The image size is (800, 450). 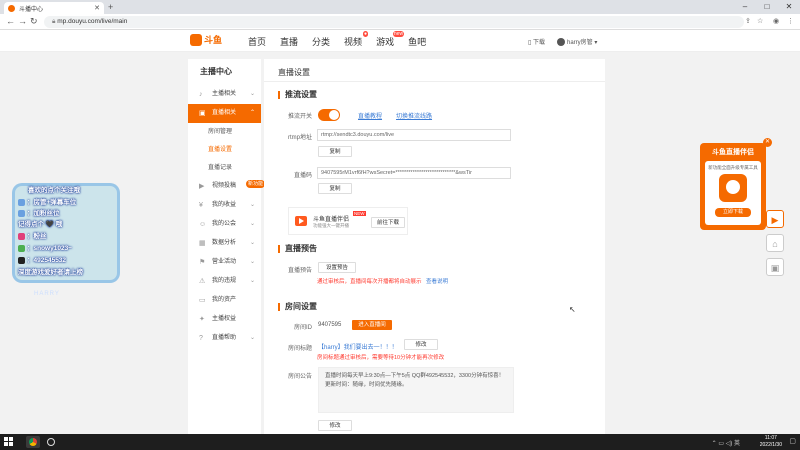 I want to click on url-text: mp.douyu.com/live/main, so click(x=92, y=21).